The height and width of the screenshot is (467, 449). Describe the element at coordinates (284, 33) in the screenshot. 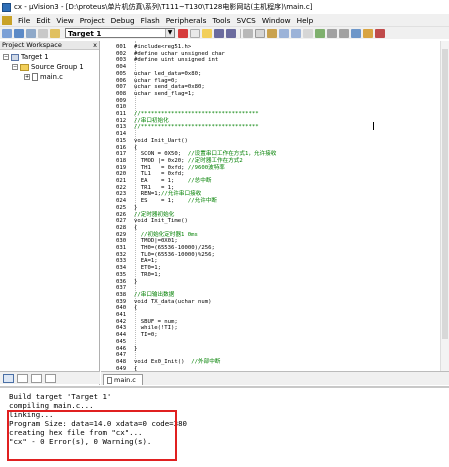

I see `undo-icon` at that location.